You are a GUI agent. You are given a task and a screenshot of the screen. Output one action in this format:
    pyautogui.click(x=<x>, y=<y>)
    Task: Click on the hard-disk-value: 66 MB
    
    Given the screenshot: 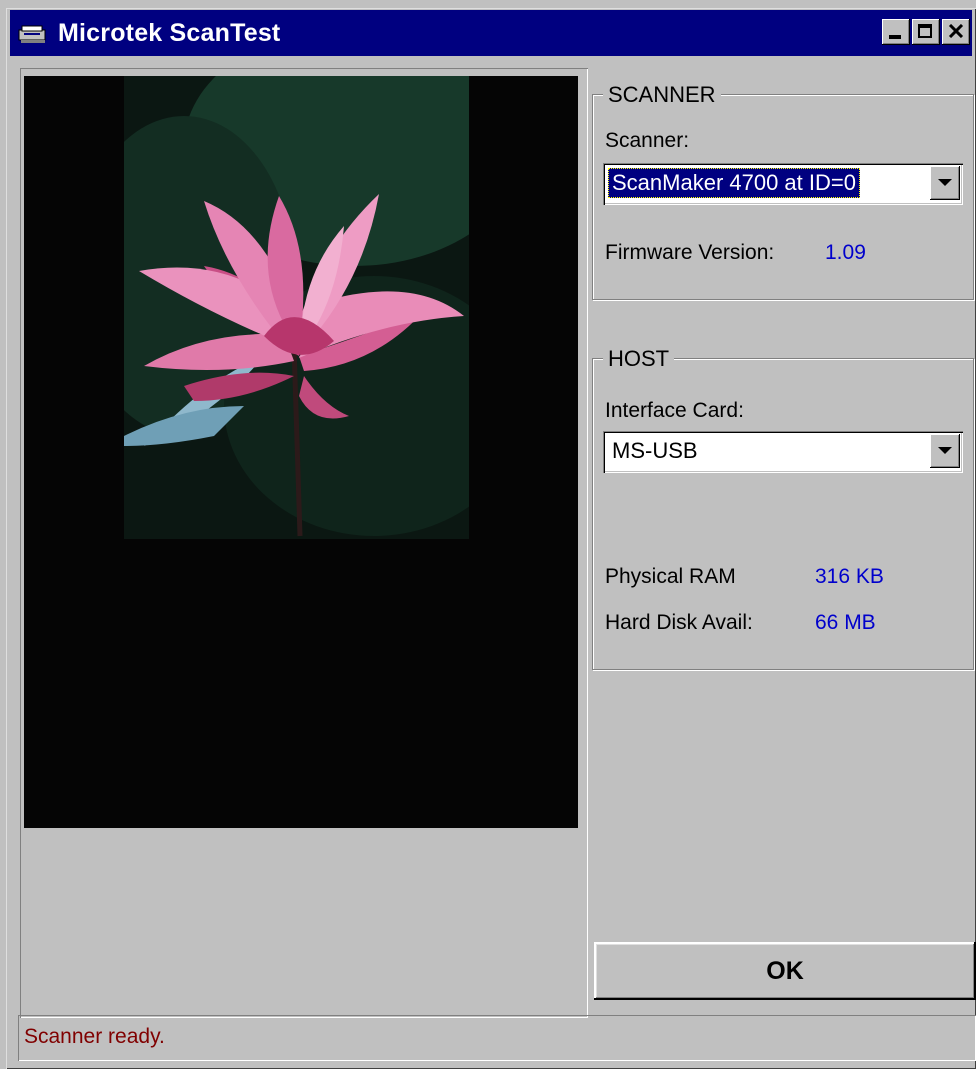 What is the action you would take?
    pyautogui.click(x=845, y=622)
    